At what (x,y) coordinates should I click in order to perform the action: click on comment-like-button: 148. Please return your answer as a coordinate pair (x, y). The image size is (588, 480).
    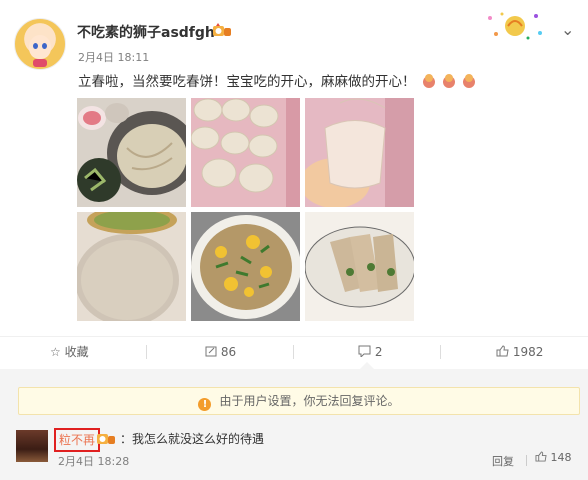
    Looking at the image, I should click on (553, 457).